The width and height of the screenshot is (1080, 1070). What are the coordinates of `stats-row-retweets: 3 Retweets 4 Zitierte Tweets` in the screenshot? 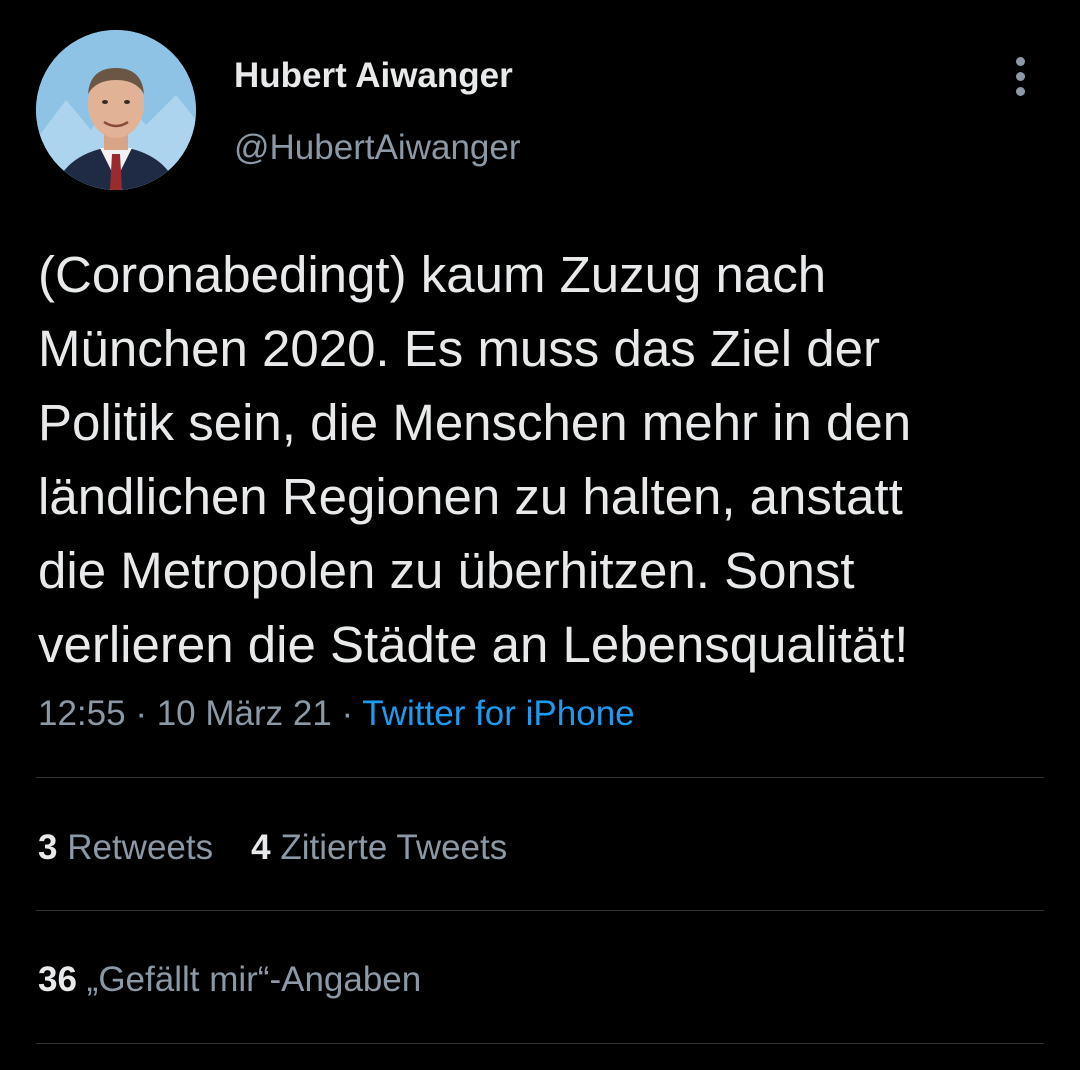 It's located at (272, 848).